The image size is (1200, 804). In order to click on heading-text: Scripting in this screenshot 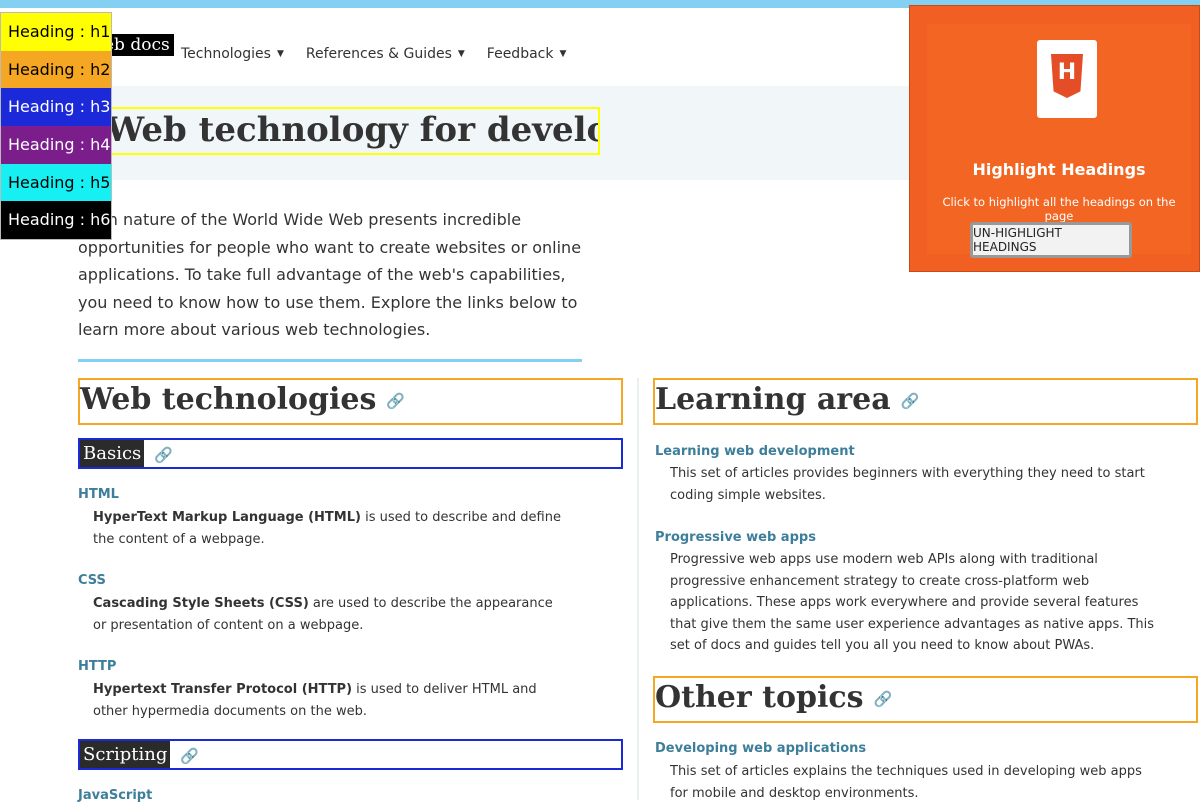, I will do `click(125, 754)`.